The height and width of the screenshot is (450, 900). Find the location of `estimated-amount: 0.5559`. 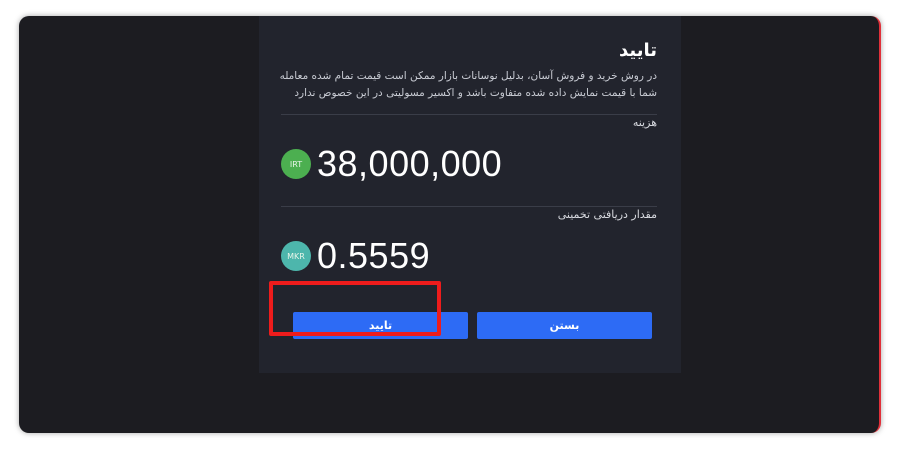

estimated-amount: 0.5559 is located at coordinates (374, 255).